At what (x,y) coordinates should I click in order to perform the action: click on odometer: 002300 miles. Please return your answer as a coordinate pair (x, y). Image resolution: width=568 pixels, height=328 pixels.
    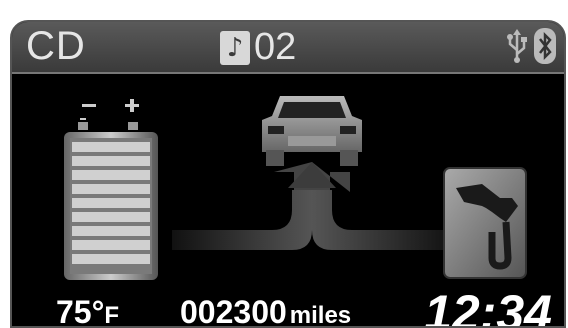
    Looking at the image, I should click on (266, 311).